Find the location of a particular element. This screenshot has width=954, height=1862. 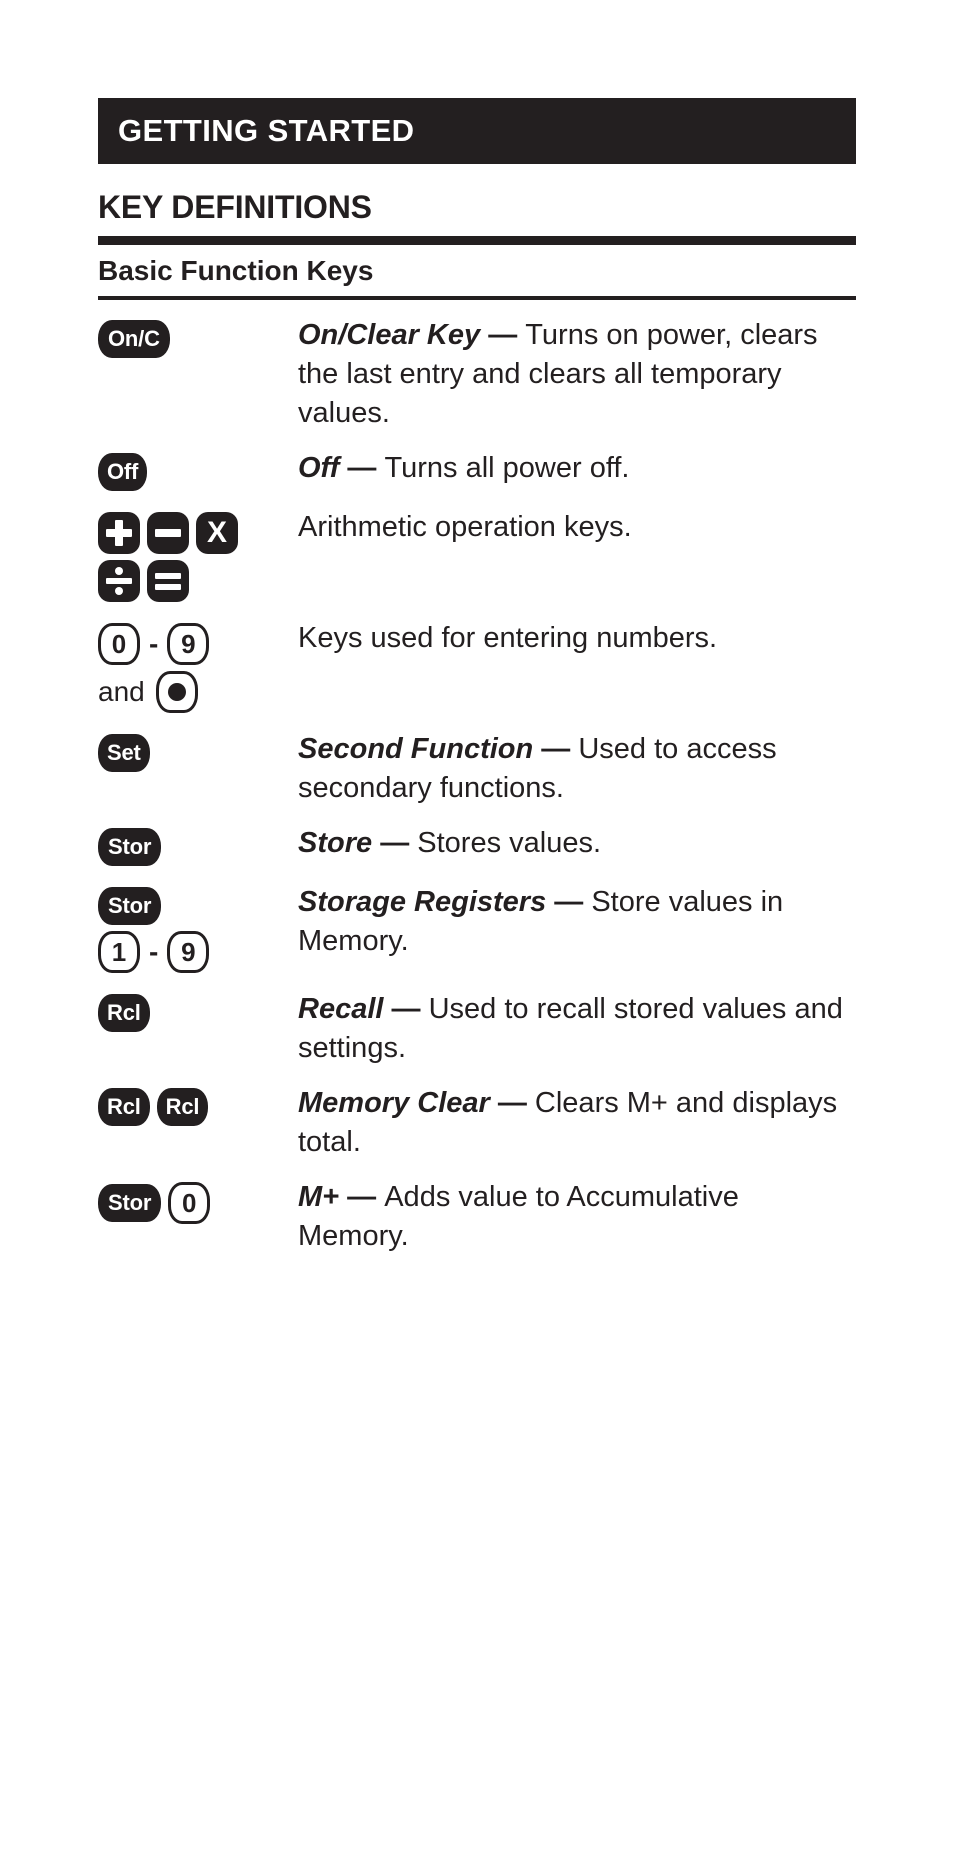

key-glyph-line: X is located at coordinates (198, 533).